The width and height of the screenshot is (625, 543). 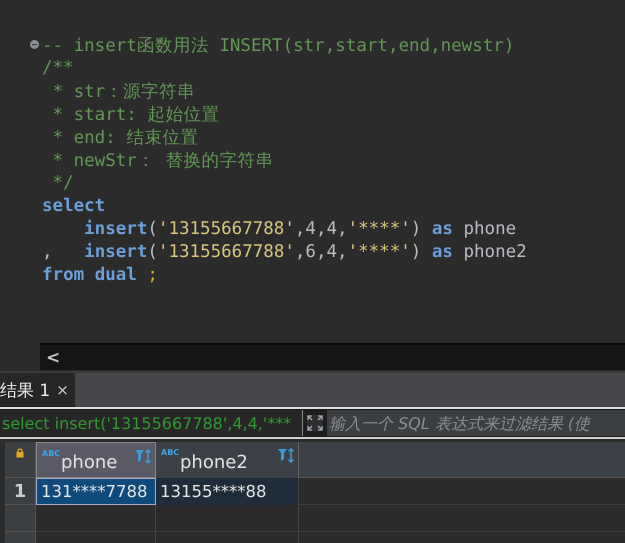 What do you see at coordinates (58, 68) in the screenshot?
I see `code-line: /**` at bounding box center [58, 68].